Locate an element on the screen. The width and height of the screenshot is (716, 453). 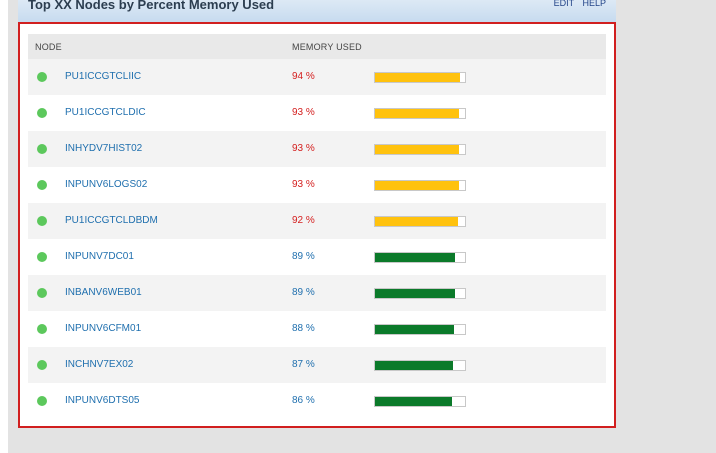
node-name-link: PU1ICCGTCLDIC is located at coordinates (105, 112).